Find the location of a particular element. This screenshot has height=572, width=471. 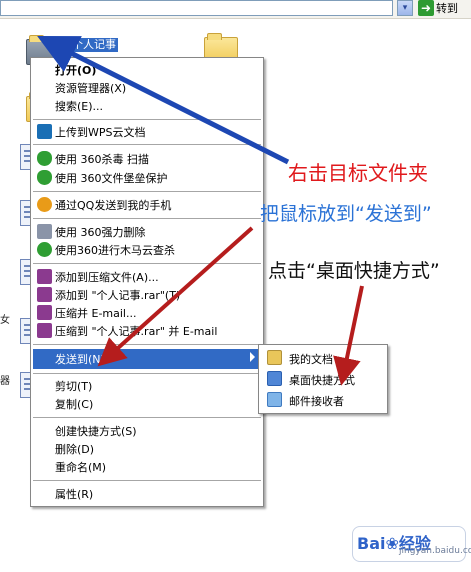

watermark-url: jingyan.baidu.com is located at coordinates (435, 551).